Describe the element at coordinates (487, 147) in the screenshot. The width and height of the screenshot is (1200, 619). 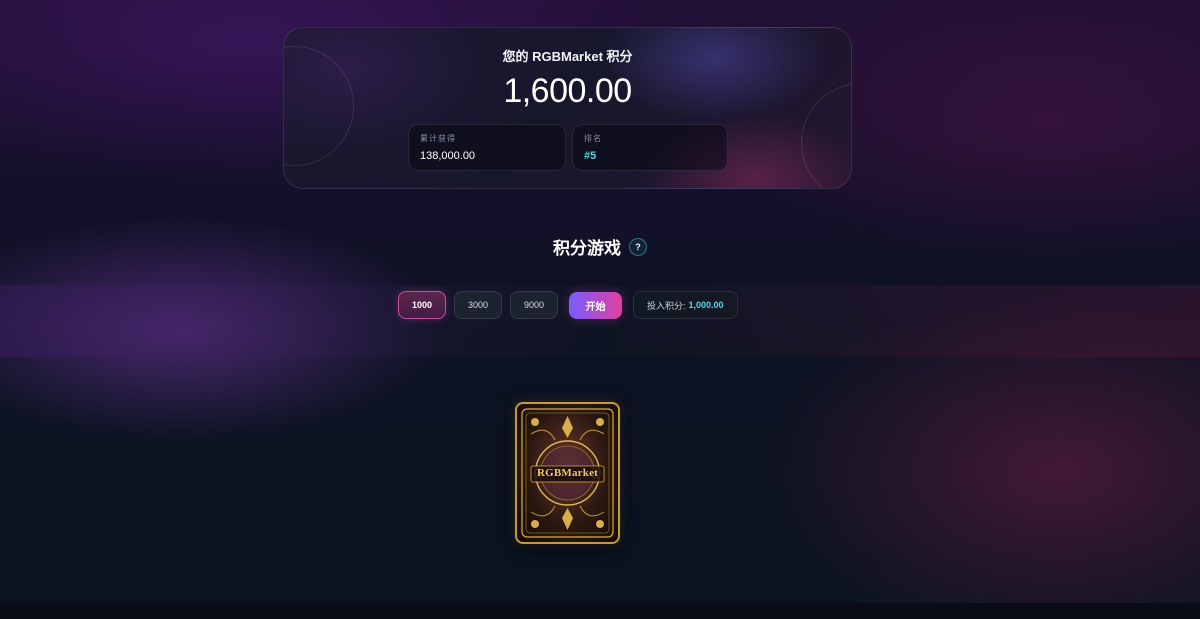
I see `total-earned-box: 累计获得 138,000.00` at that location.